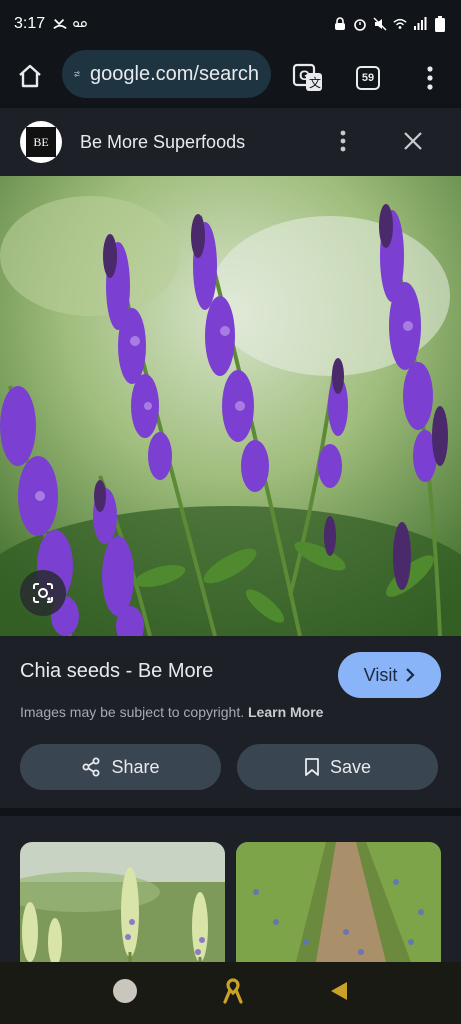 This screenshot has height=1024, width=461. What do you see at coordinates (400, 24) in the screenshot?
I see `wifi-icon` at bounding box center [400, 24].